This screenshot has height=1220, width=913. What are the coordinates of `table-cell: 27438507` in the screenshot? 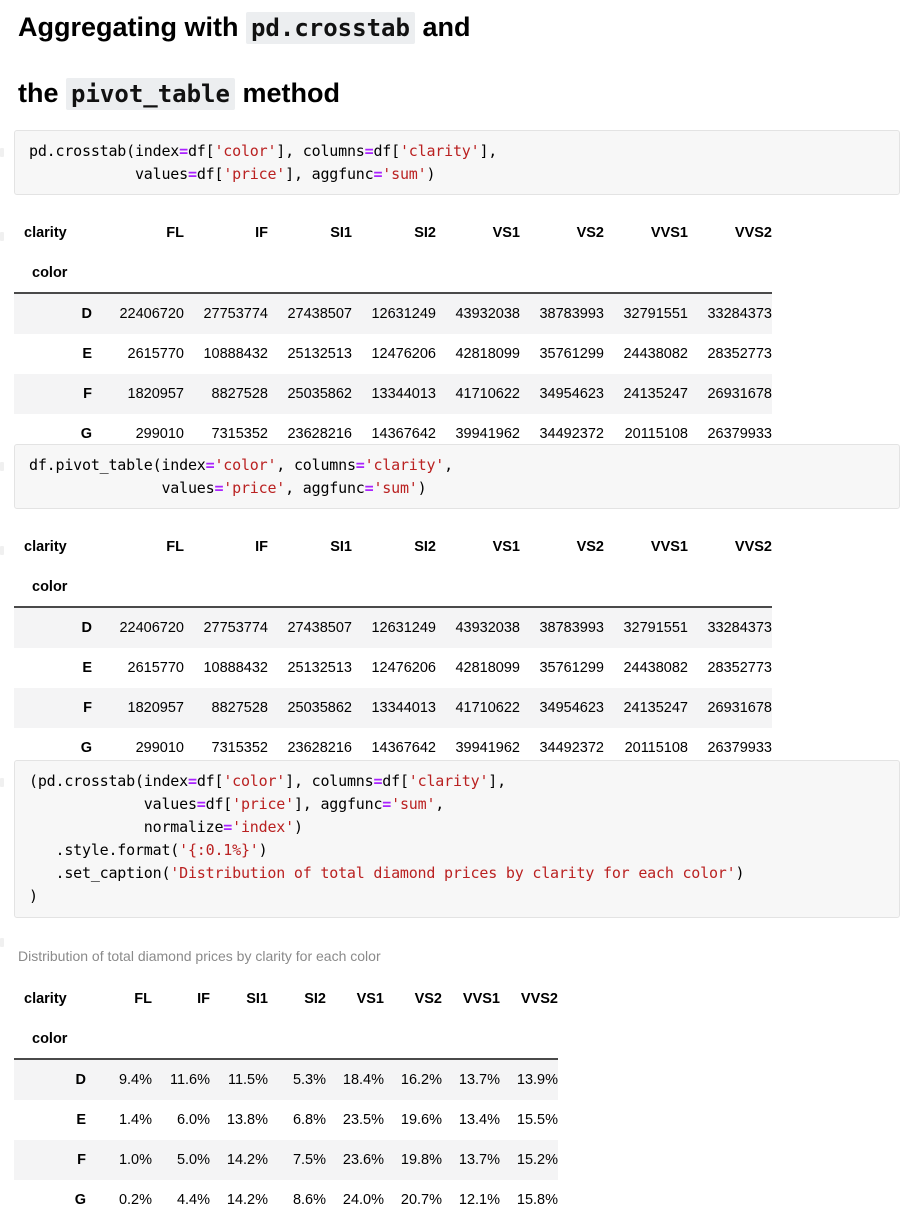 It's located at (310, 313).